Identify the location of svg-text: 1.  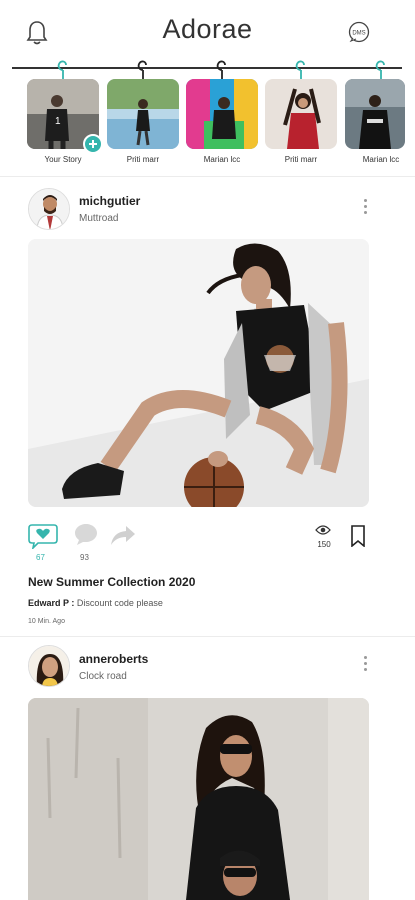
(58, 121).